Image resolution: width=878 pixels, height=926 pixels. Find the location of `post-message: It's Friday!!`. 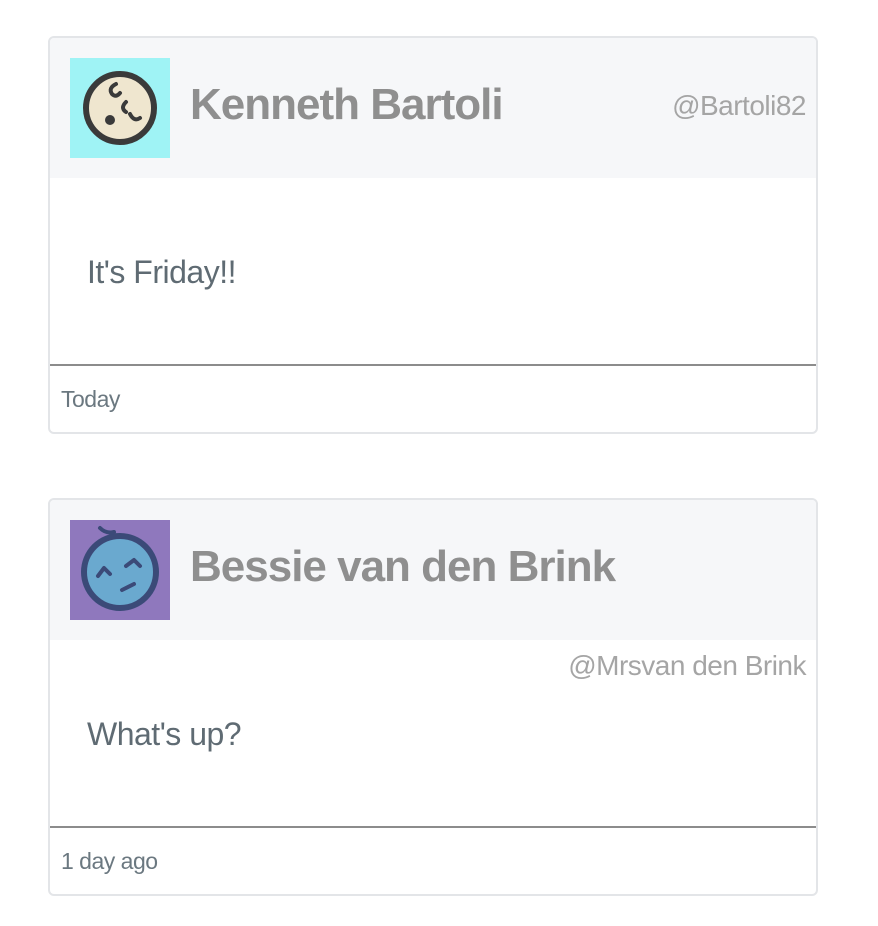

post-message: It's Friday!! is located at coordinates (161, 272).